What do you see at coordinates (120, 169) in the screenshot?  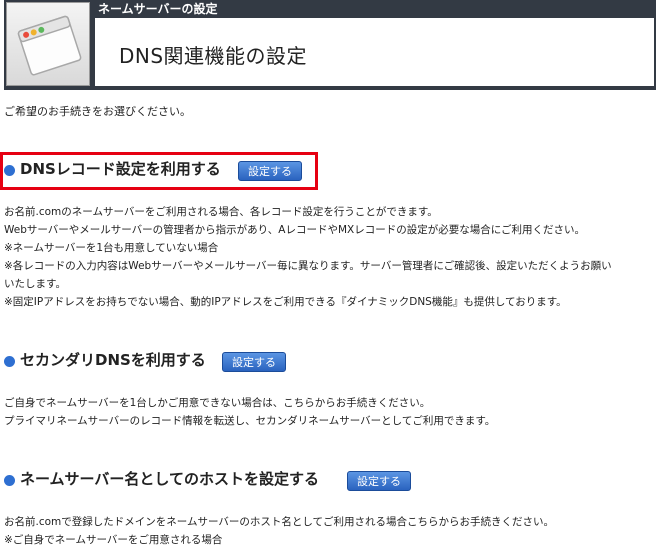 I see `section-title: DNSレコード設定を利用する` at bounding box center [120, 169].